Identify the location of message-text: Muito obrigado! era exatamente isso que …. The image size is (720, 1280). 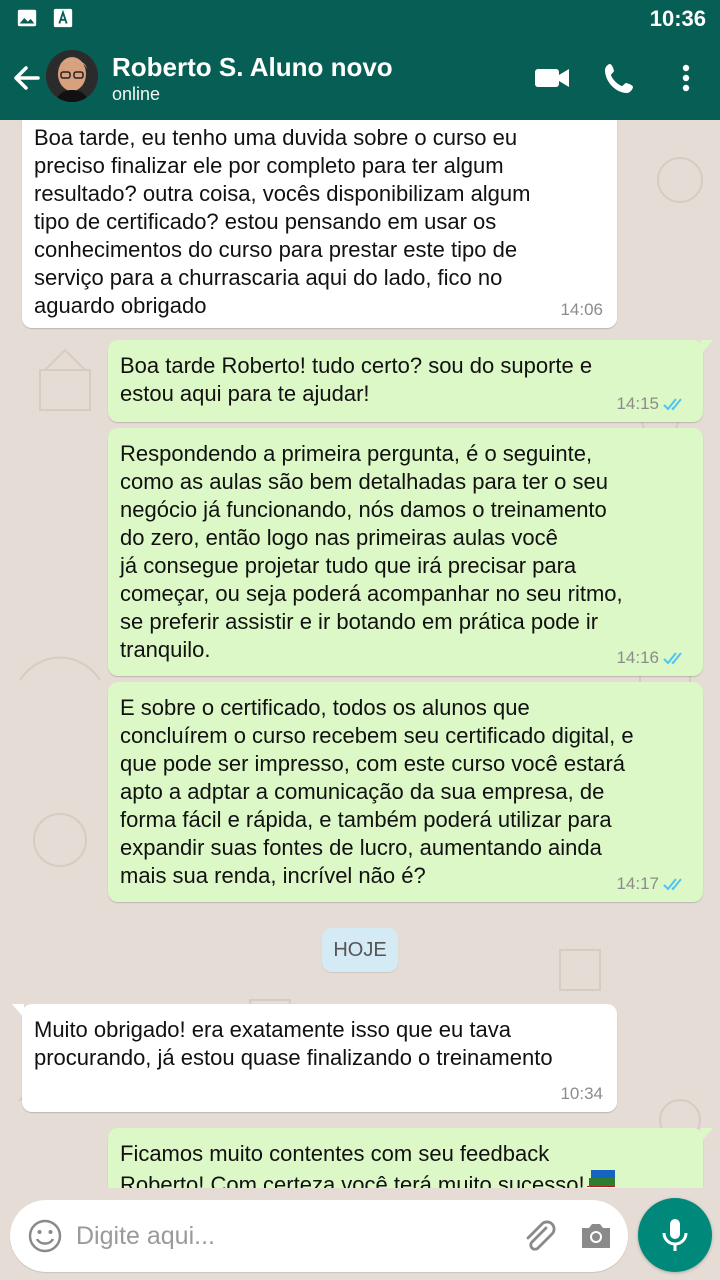
(293, 1043).